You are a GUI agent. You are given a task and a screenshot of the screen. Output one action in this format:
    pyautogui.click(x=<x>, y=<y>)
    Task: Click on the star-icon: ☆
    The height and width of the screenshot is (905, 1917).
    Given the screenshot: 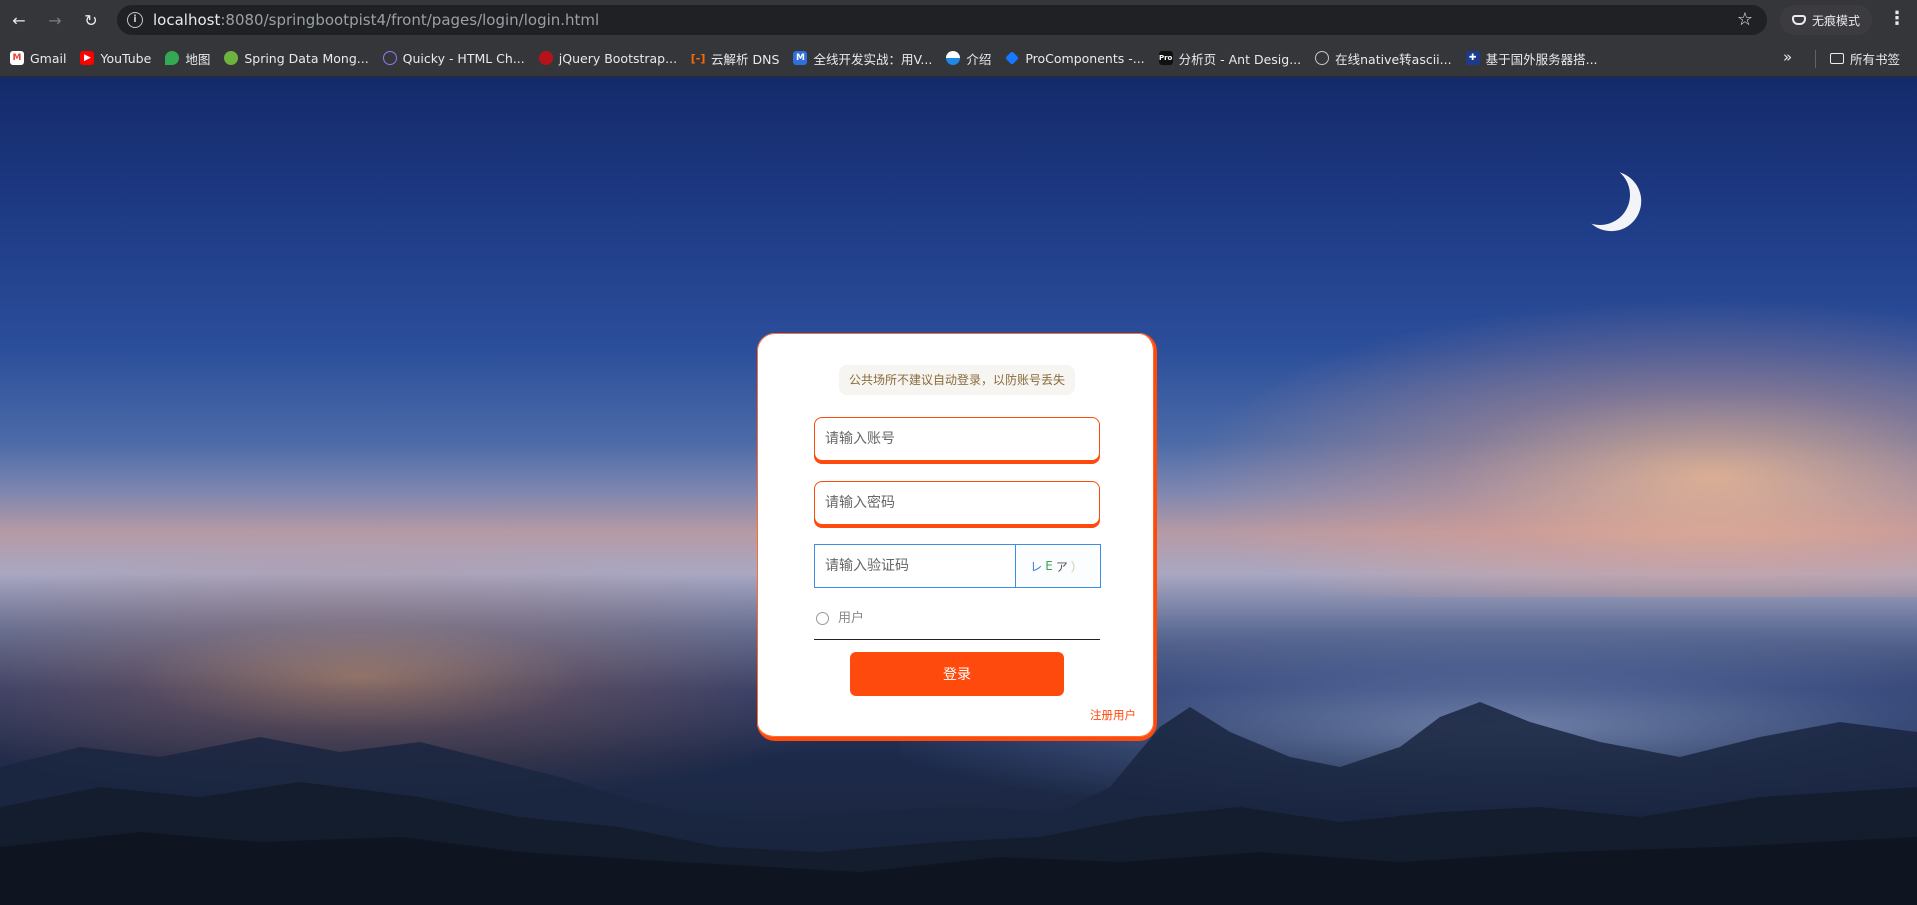 What is the action you would take?
    pyautogui.click(x=1745, y=19)
    